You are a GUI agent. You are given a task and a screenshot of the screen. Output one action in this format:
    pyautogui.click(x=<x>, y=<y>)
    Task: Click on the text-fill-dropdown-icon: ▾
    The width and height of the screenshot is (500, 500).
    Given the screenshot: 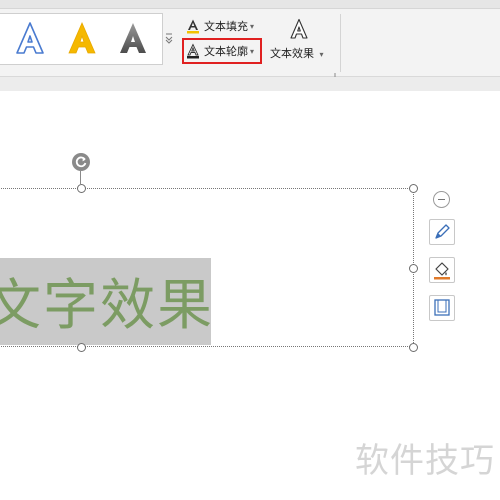 What is the action you would take?
    pyautogui.click(x=252, y=26)
    